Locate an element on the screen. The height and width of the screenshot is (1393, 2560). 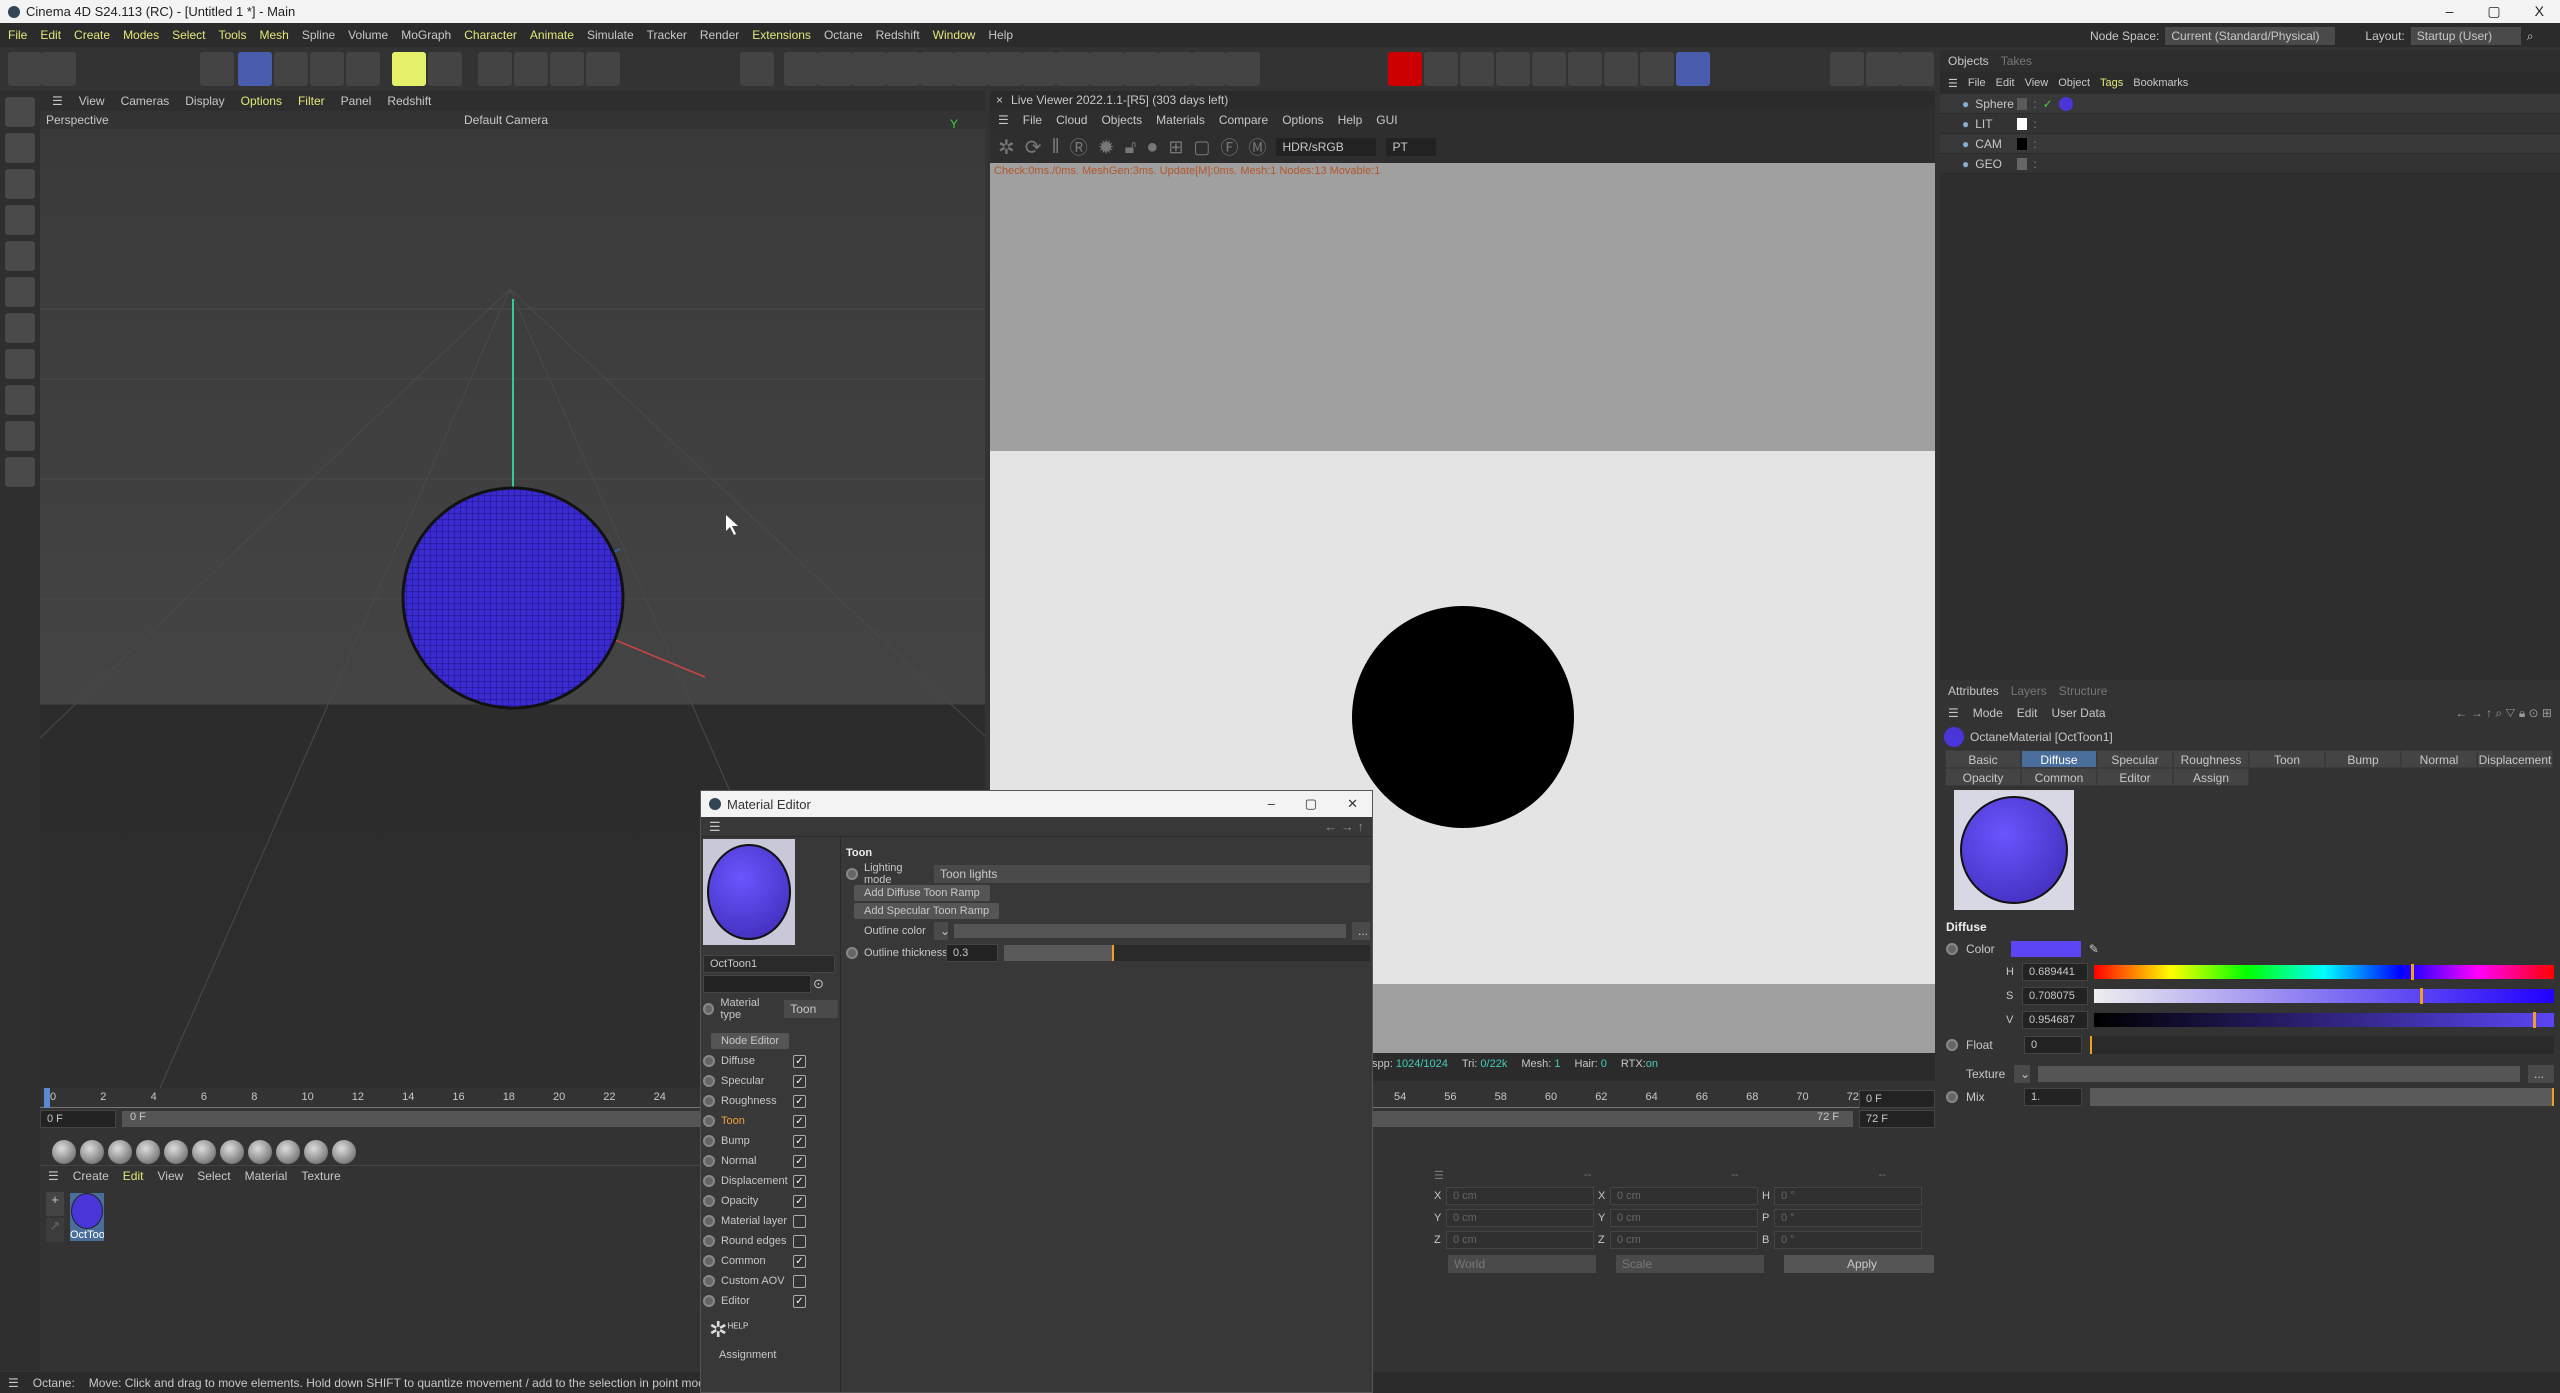
render-settings-icon is located at coordinates (1917, 69).